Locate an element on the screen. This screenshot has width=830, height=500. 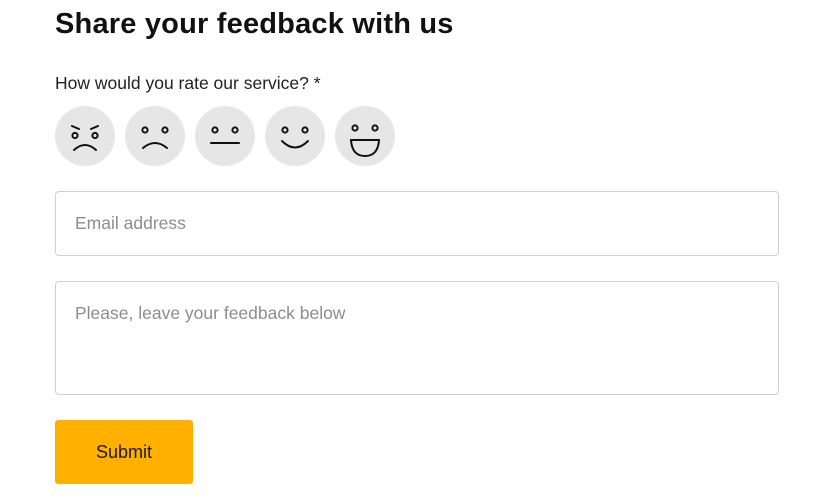
form-title: Share your feedback with us is located at coordinates (254, 24).